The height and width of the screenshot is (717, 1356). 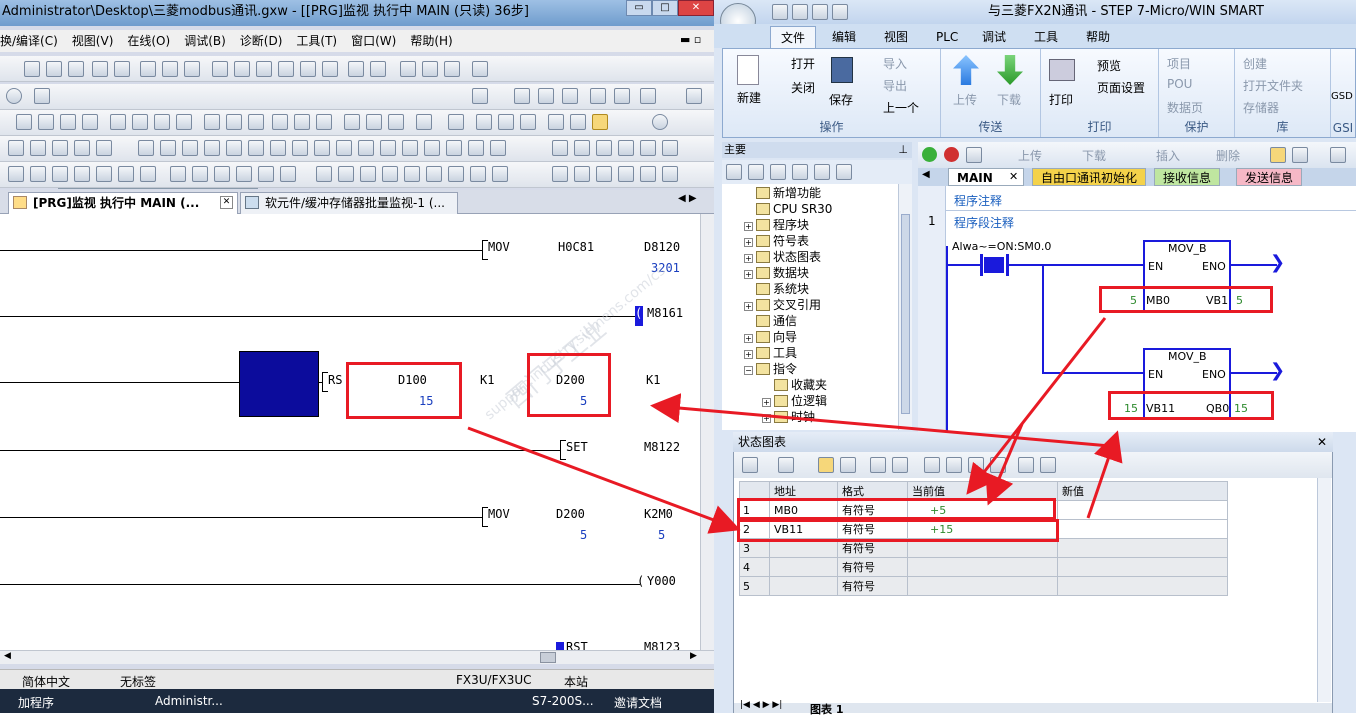 I want to click on arrow-from-mb0, so click(x=1036, y=406).